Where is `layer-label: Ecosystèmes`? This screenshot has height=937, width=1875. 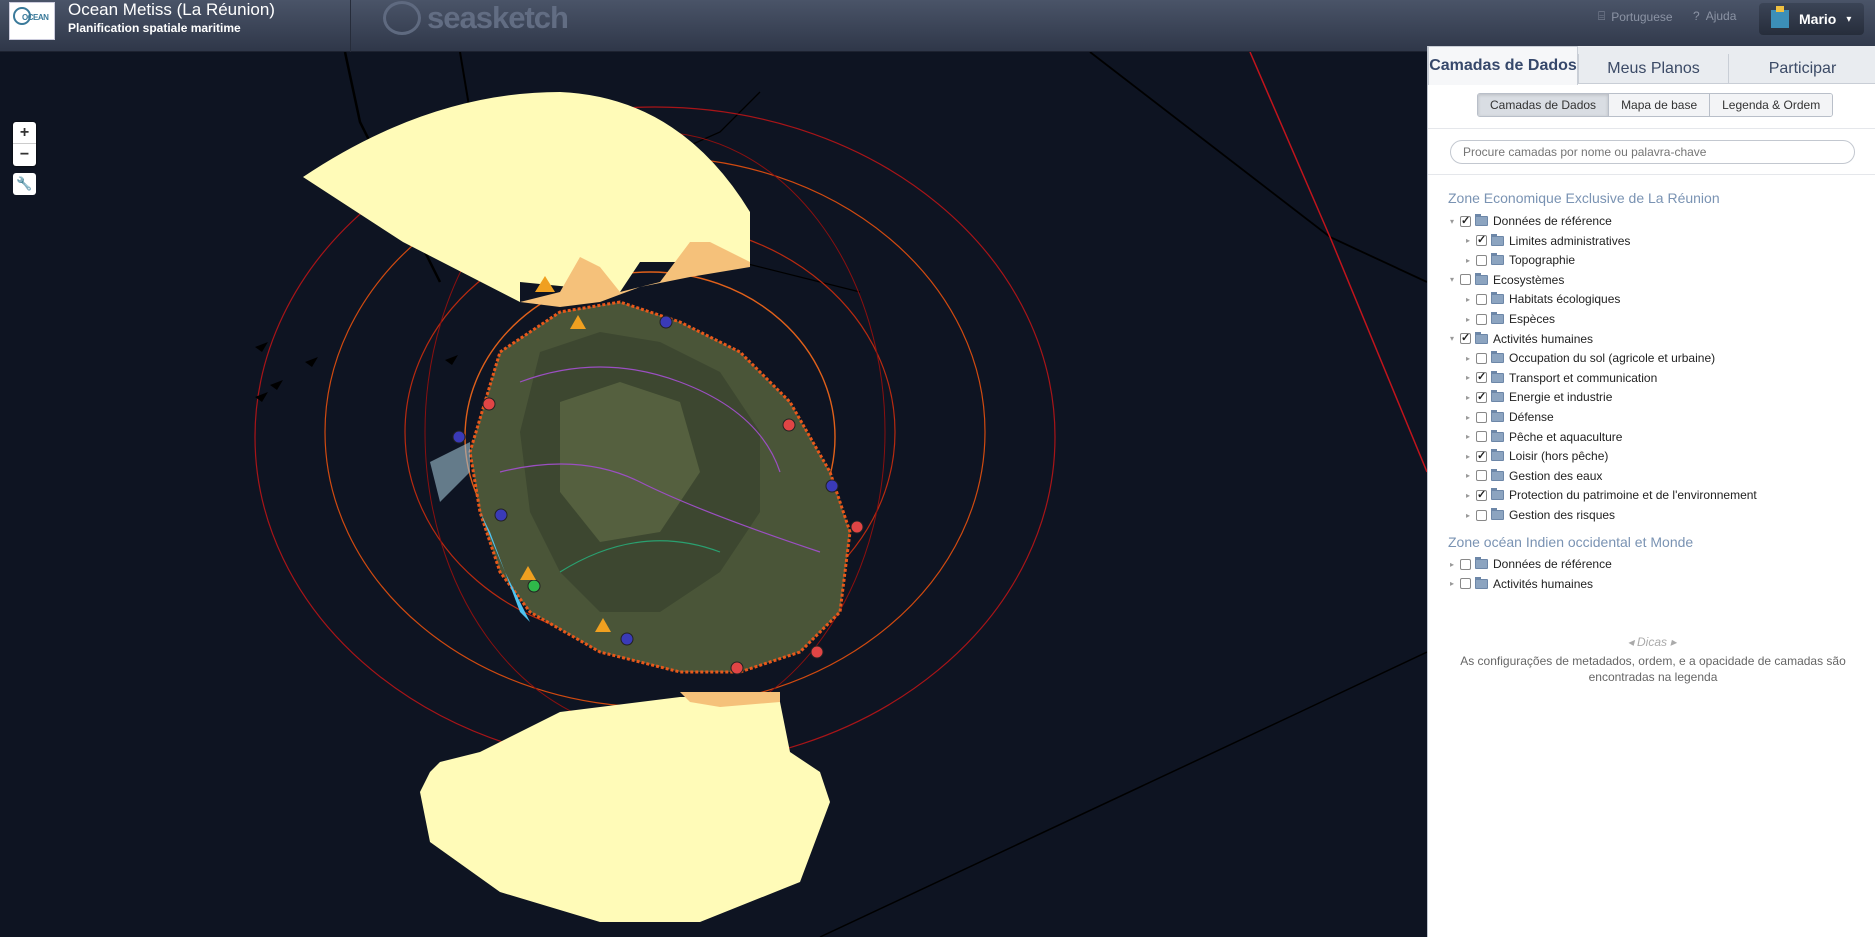
layer-label: Ecosystèmes is located at coordinates (1529, 279).